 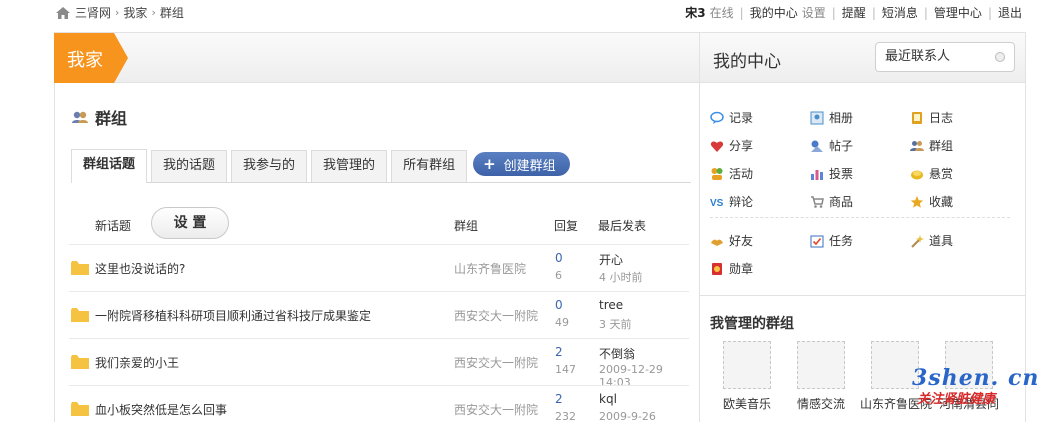 What do you see at coordinates (958, 12) in the screenshot?
I see `admin-center-link: 管理中心` at bounding box center [958, 12].